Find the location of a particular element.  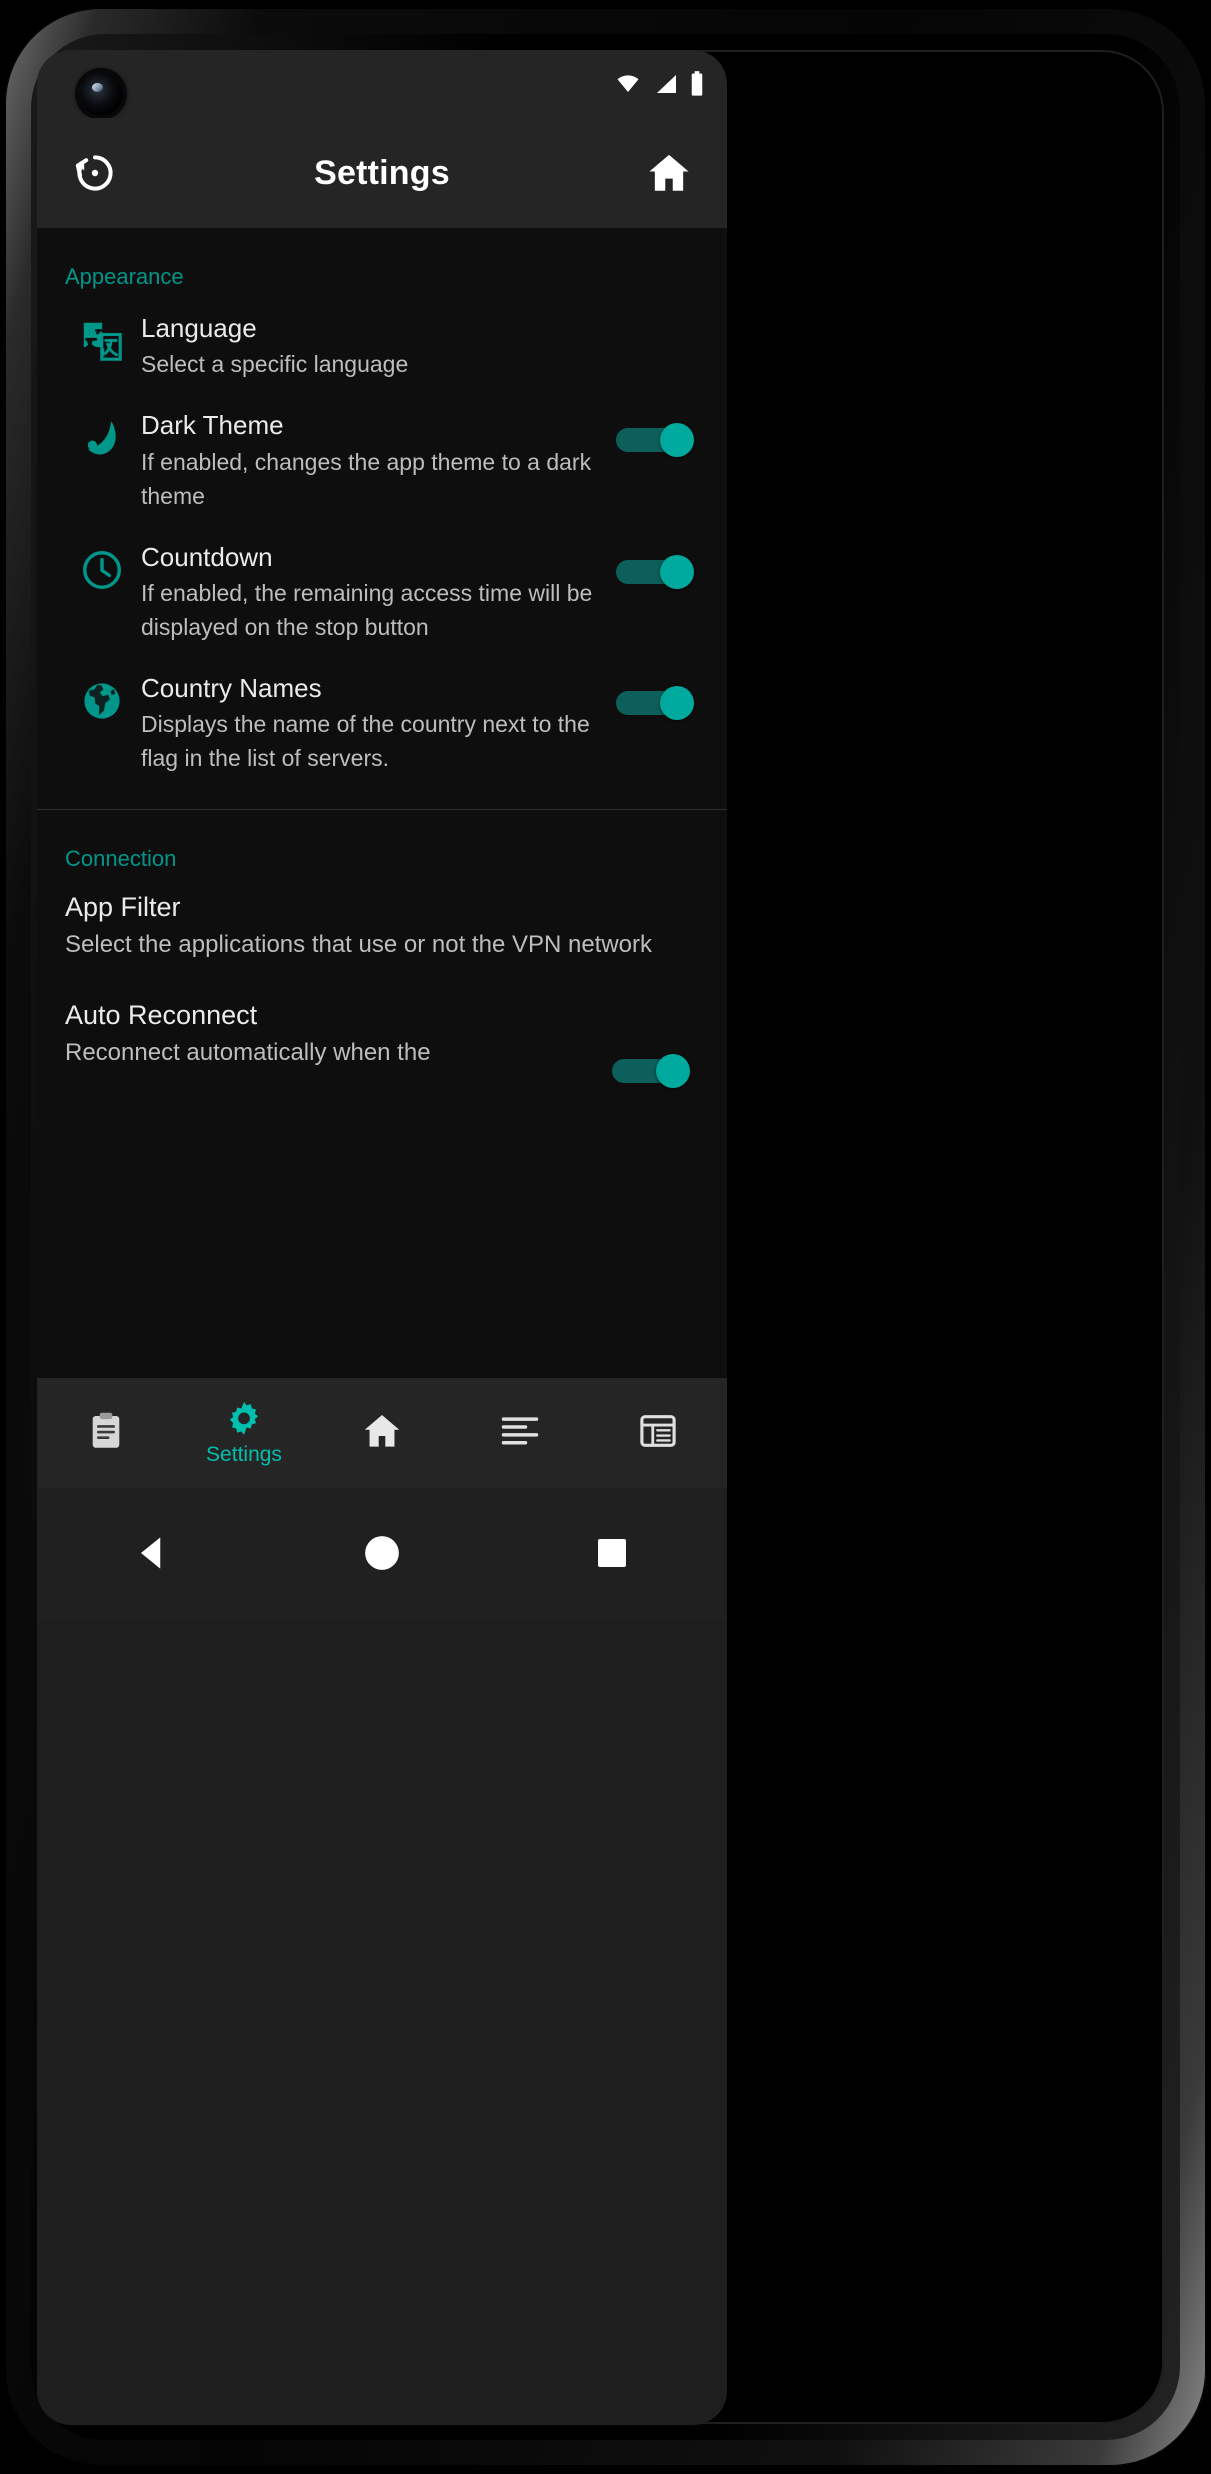

setting-toggle-countdown is located at coordinates (655, 565).